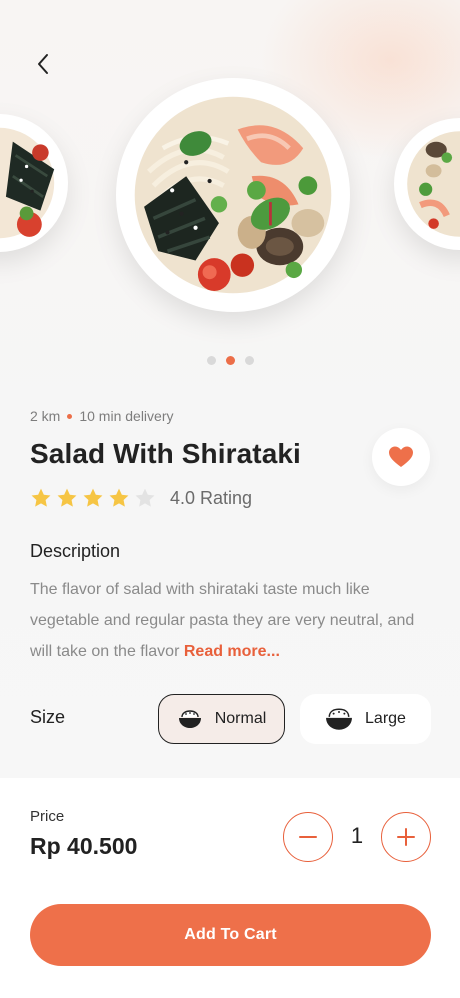  I want to click on delivery-info: 2 km 10 min delivery, so click(102, 416).